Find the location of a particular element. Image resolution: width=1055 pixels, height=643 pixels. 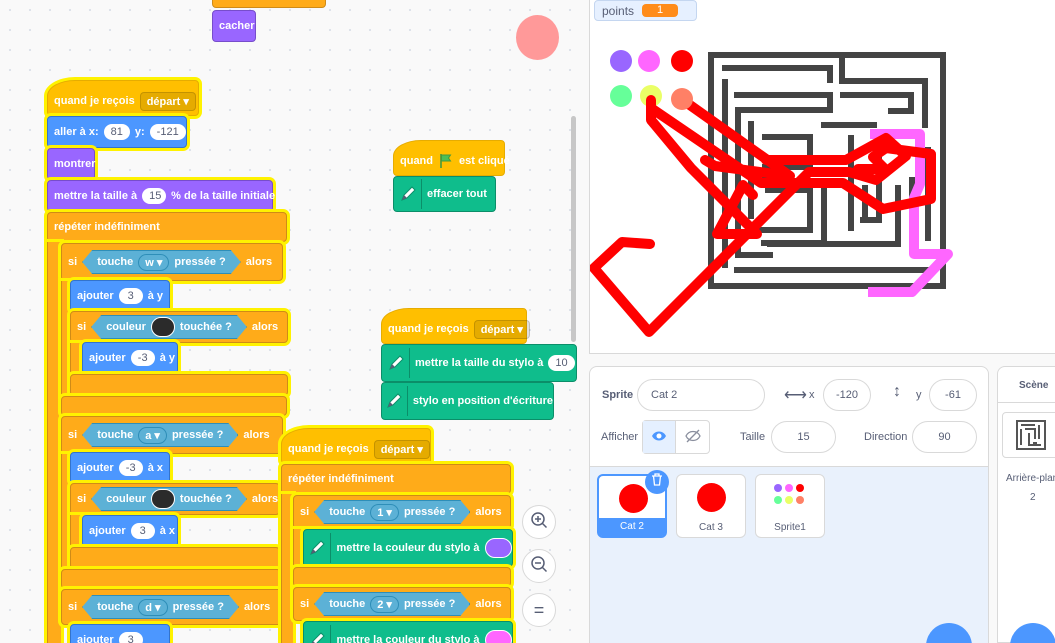

forever-left-band is located at coordinates (54, 442).